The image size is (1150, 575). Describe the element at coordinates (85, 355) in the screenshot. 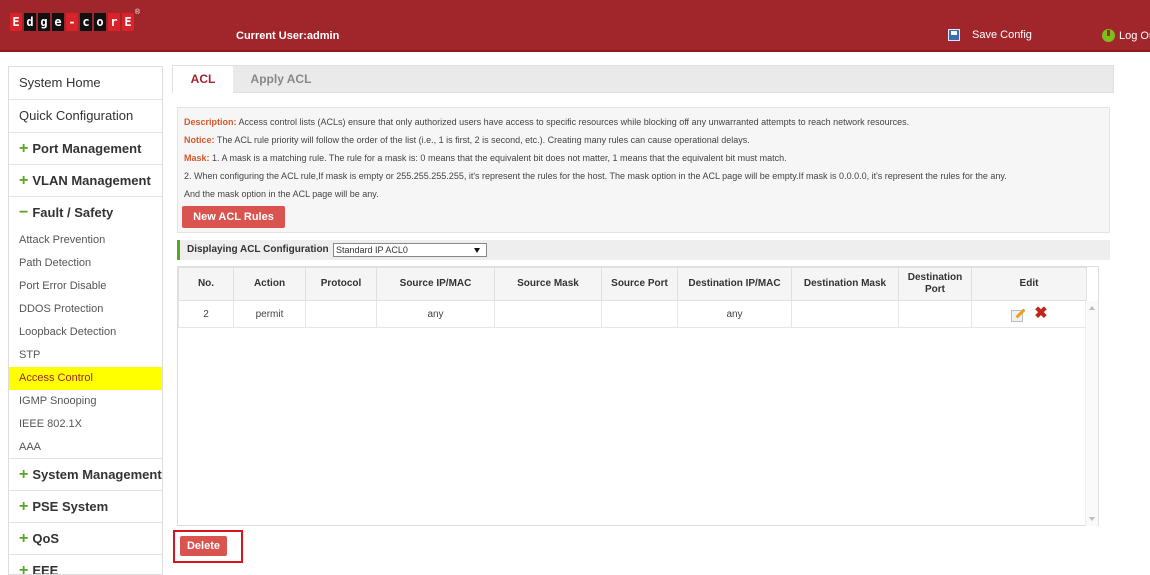

I see `sidebar-item-stp: STP` at that location.